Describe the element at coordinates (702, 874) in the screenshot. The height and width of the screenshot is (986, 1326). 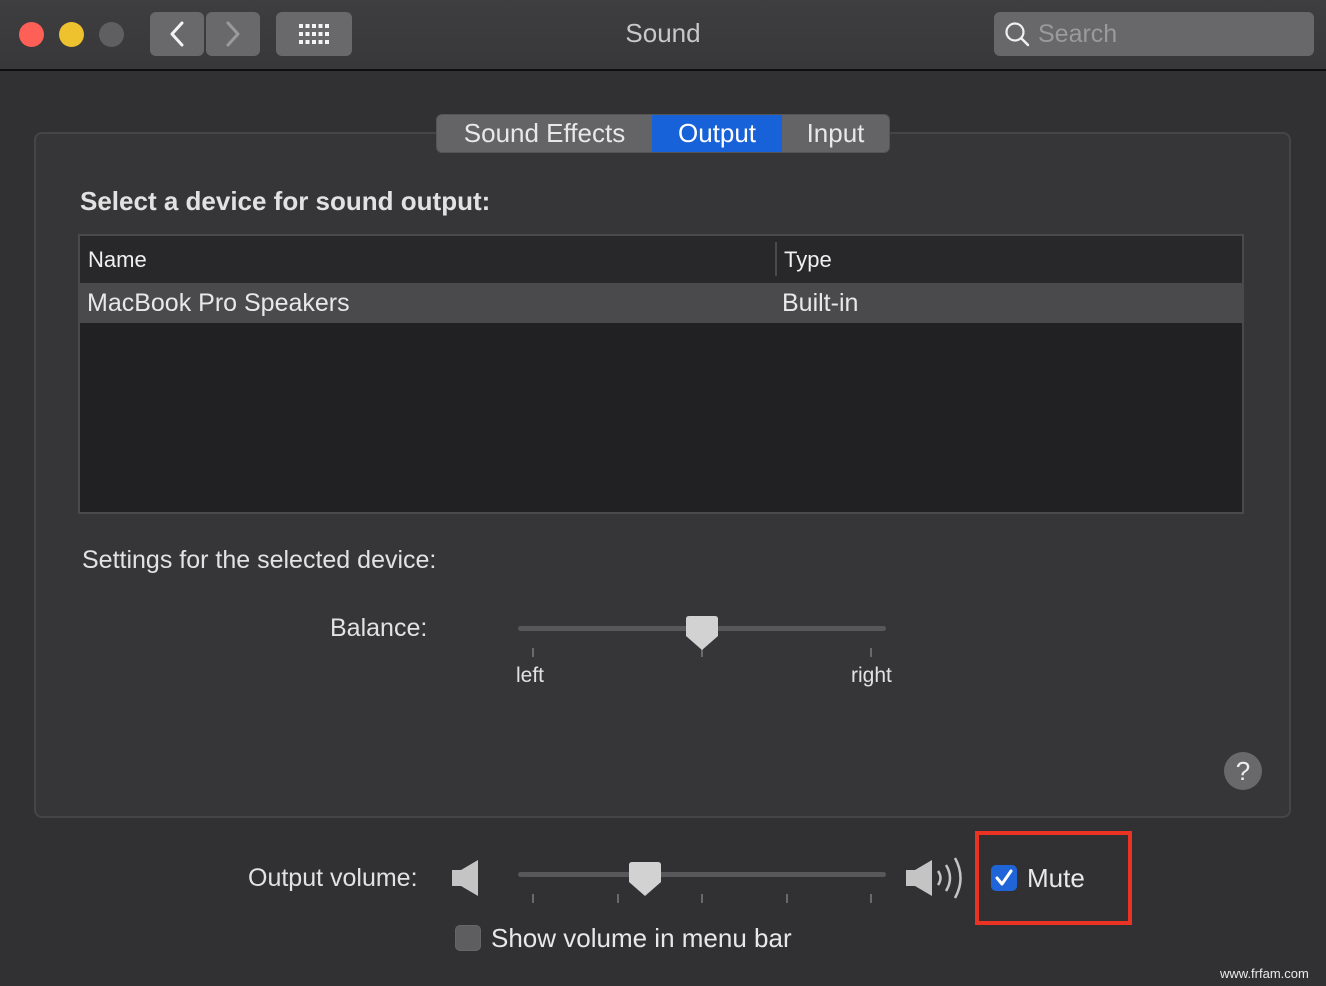
I see `volume-slider-track` at that location.